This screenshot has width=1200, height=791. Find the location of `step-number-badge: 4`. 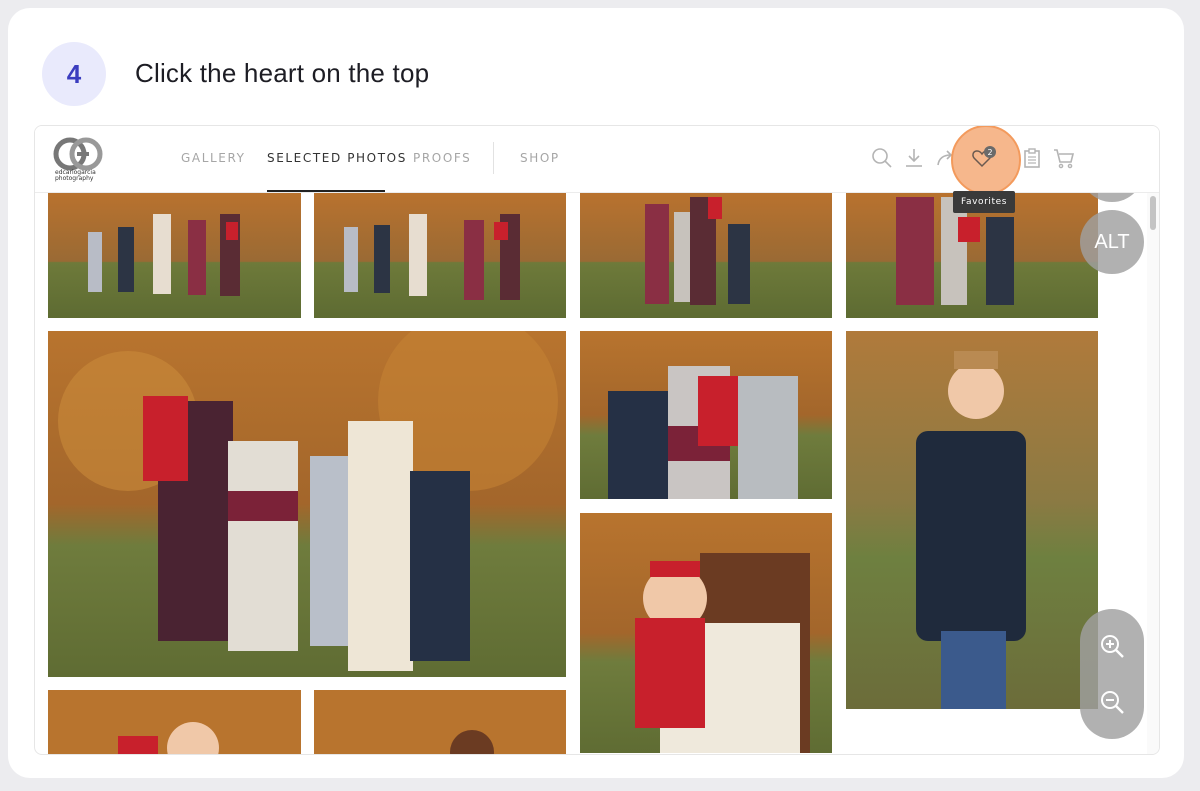

step-number-badge: 4 is located at coordinates (74, 74).